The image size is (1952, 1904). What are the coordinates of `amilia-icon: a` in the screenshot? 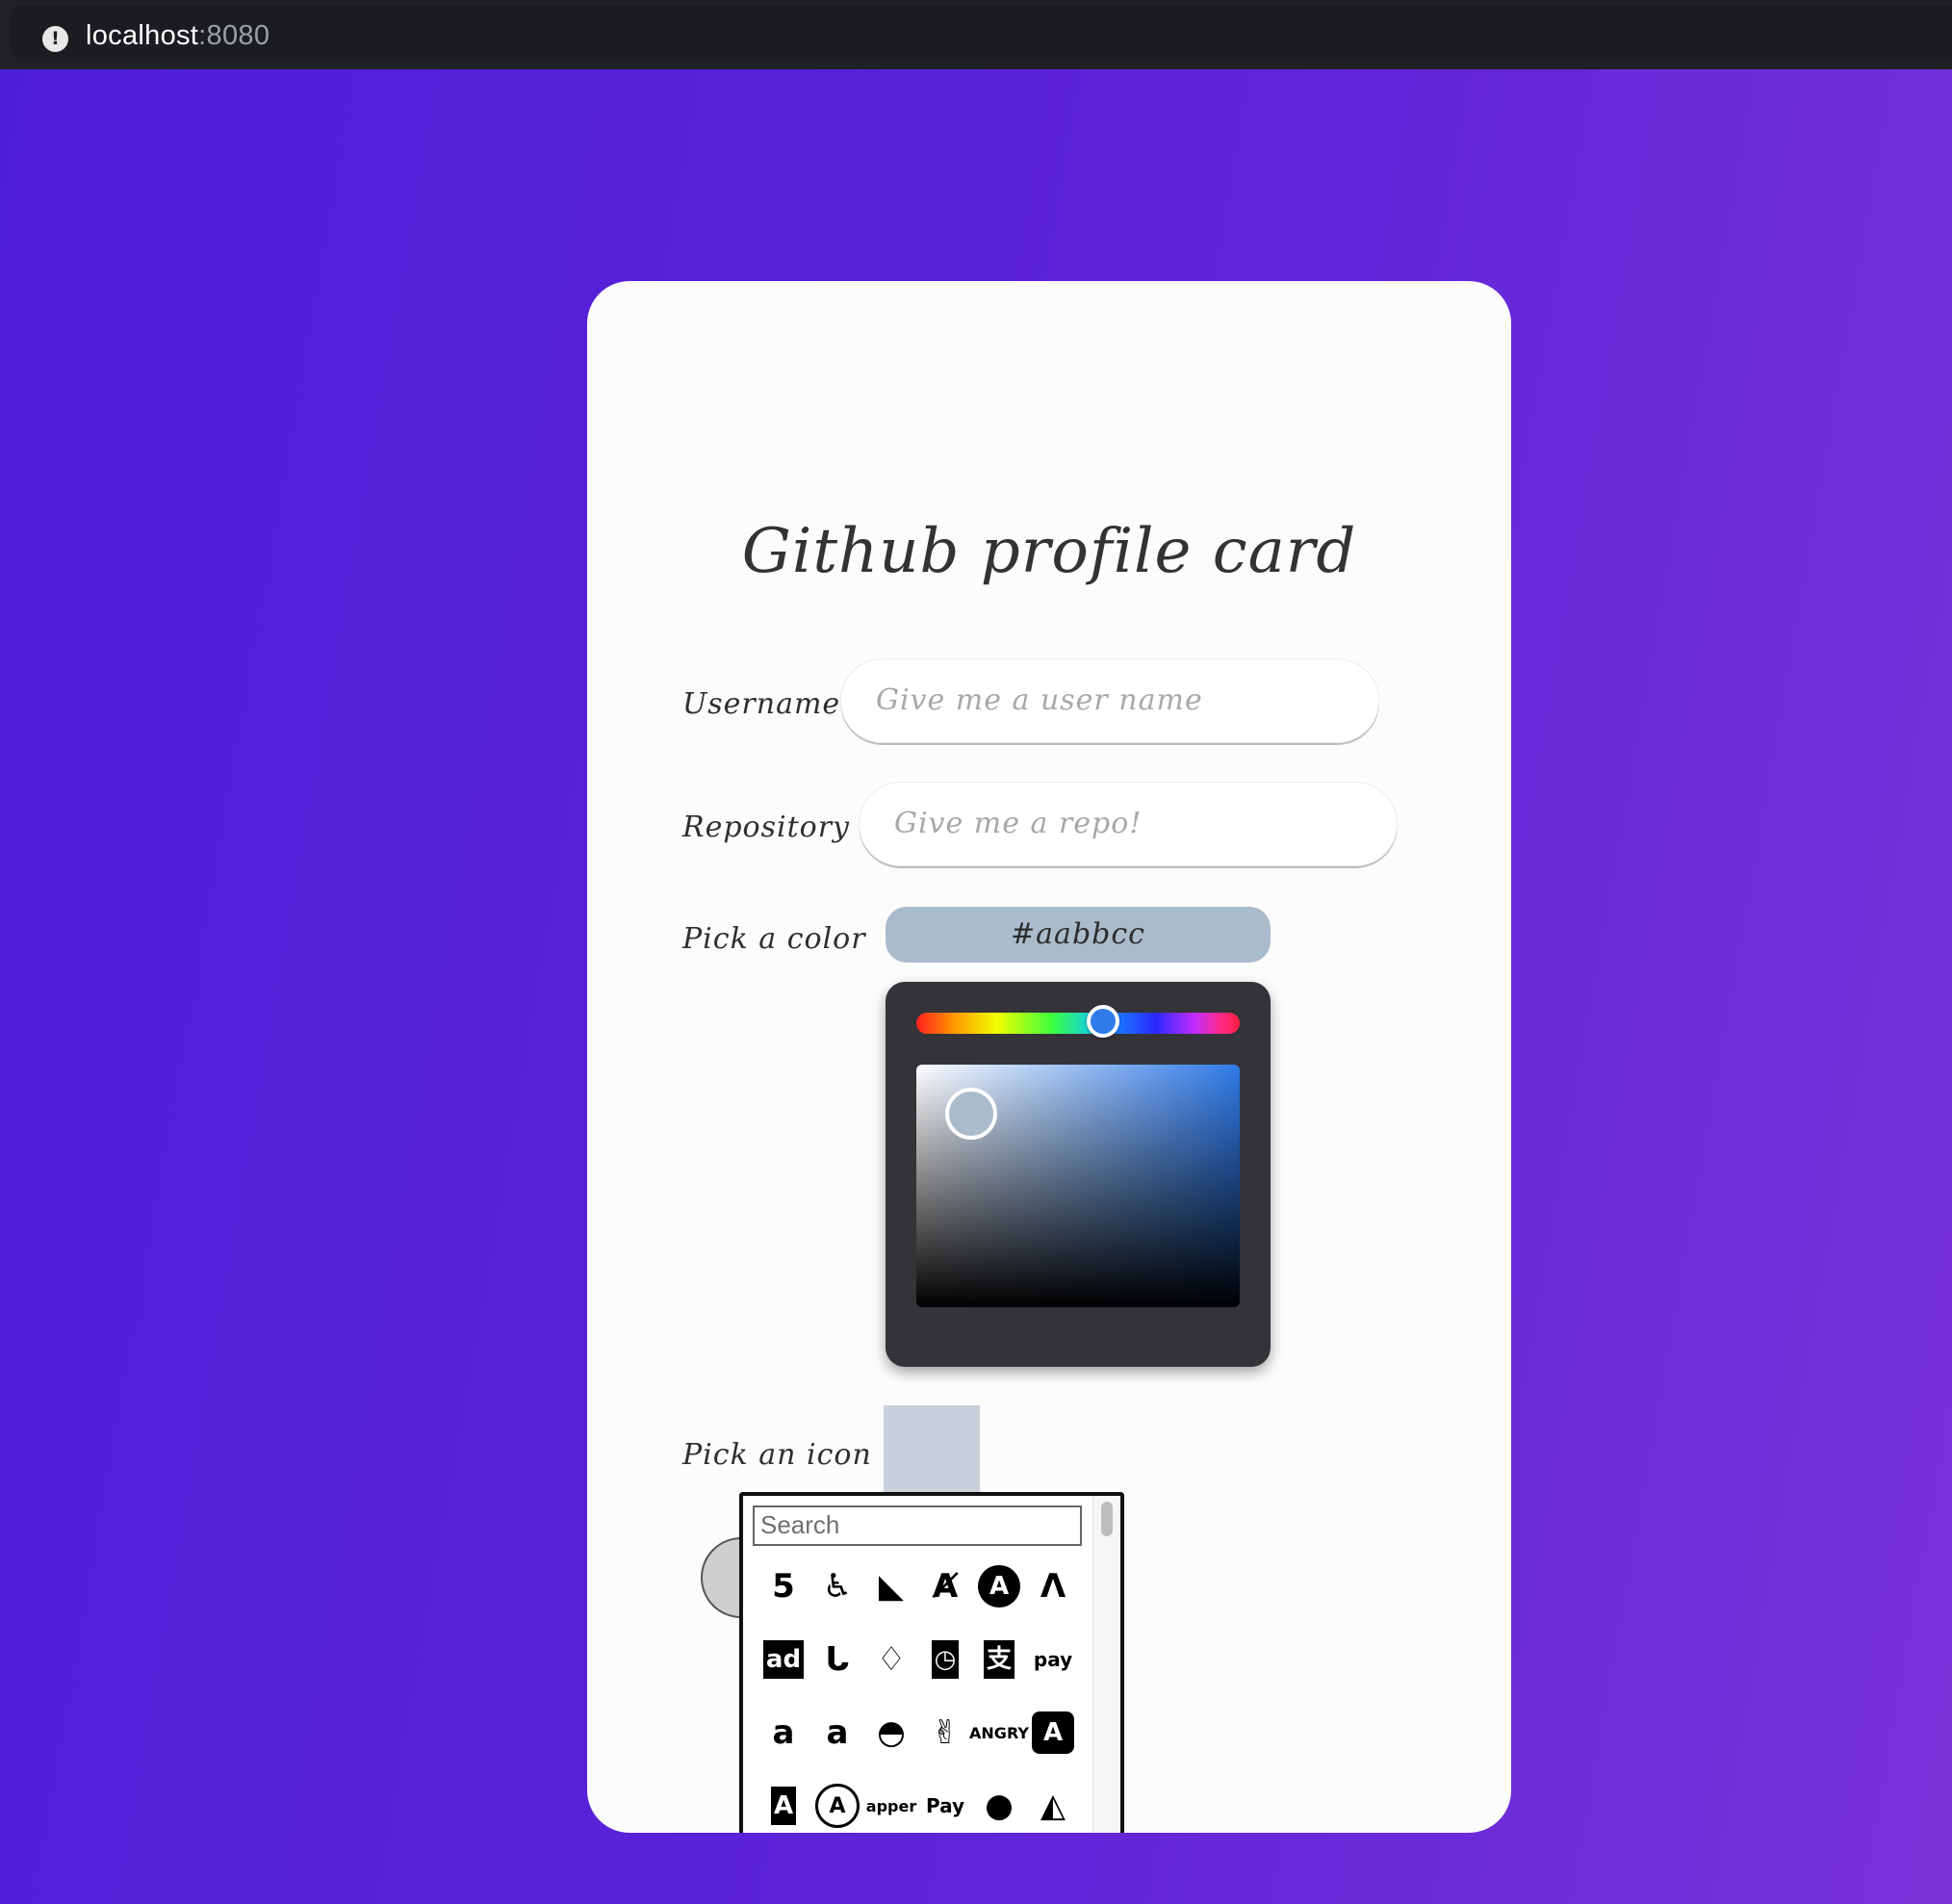 It's located at (837, 1733).